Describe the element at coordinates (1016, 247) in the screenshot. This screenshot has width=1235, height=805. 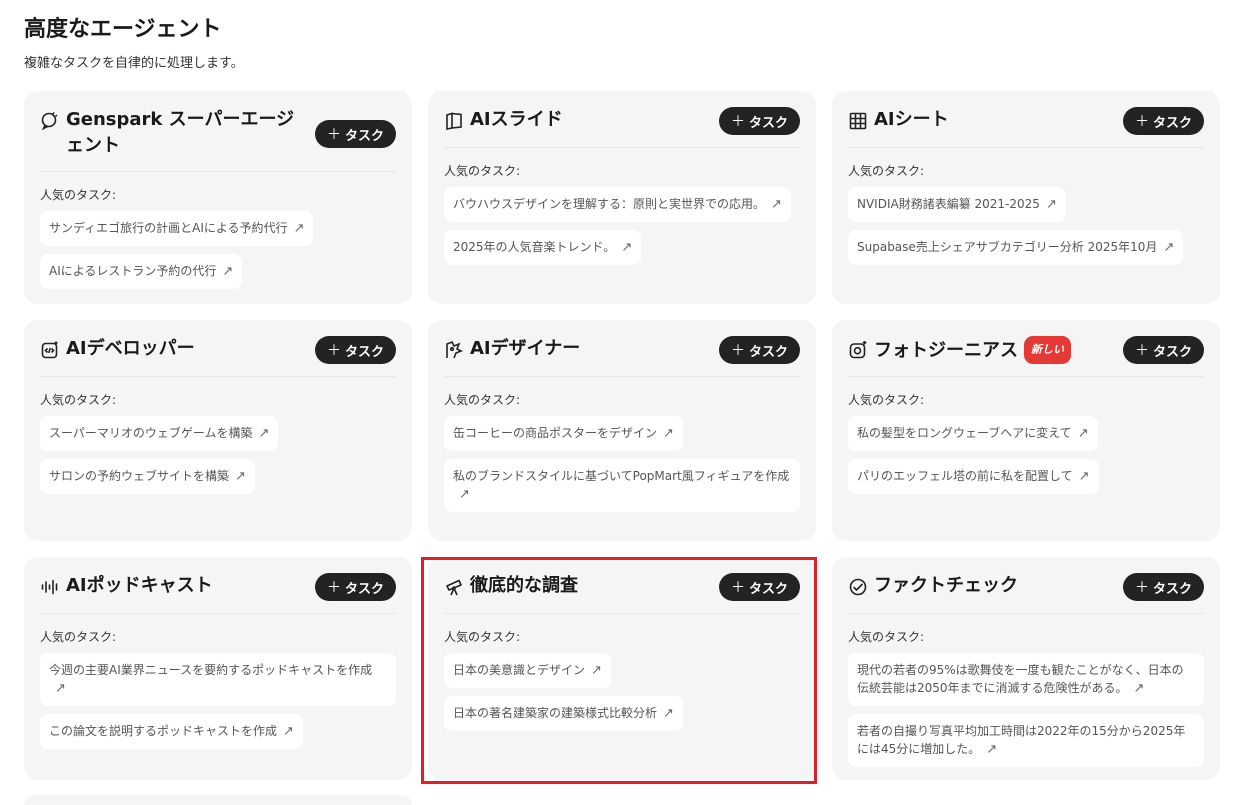
I see `task-chip: Supabase売上シェアサブカテゴリー分析 2025年10月 ↗` at that location.